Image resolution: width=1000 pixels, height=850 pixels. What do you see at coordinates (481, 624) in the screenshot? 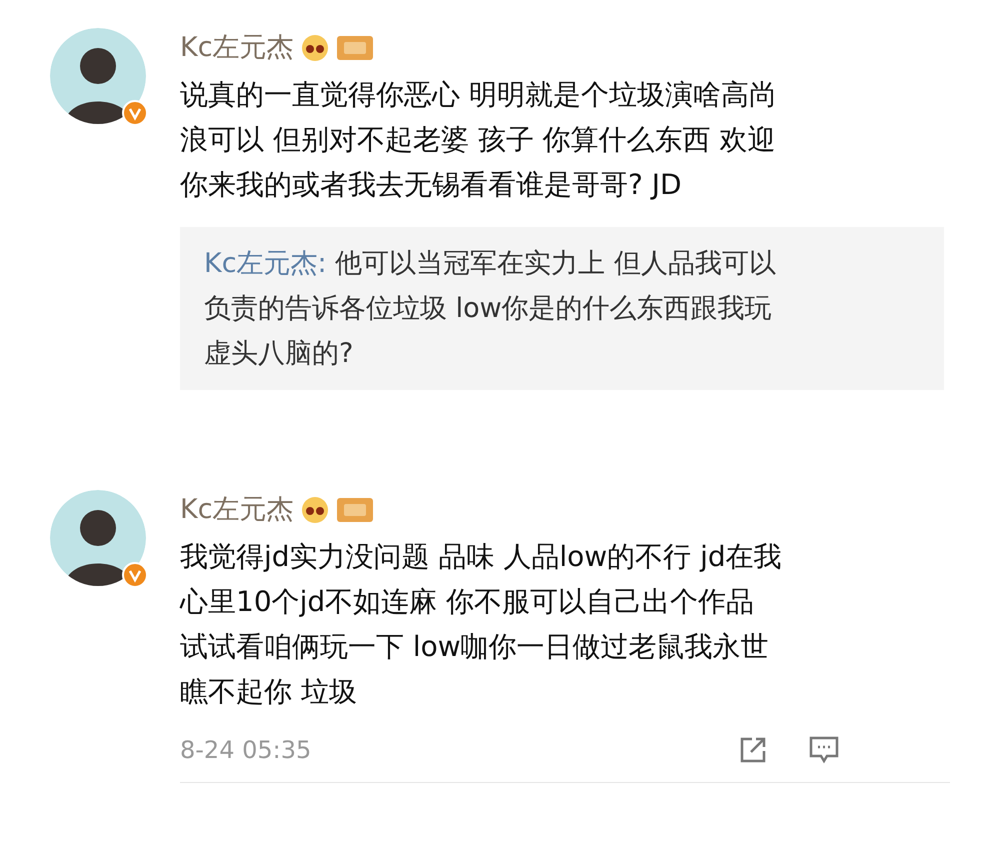
I see `comment-text: 我觉得jd实力没问题 品味 人品low的不行 jd在我 心里10个jd不如连麻 你不服可以自己出个作品 试试看咱俩玩一下 low咖你一日做过老鼠我永世 瞧不起你 垃圾` at bounding box center [481, 624].